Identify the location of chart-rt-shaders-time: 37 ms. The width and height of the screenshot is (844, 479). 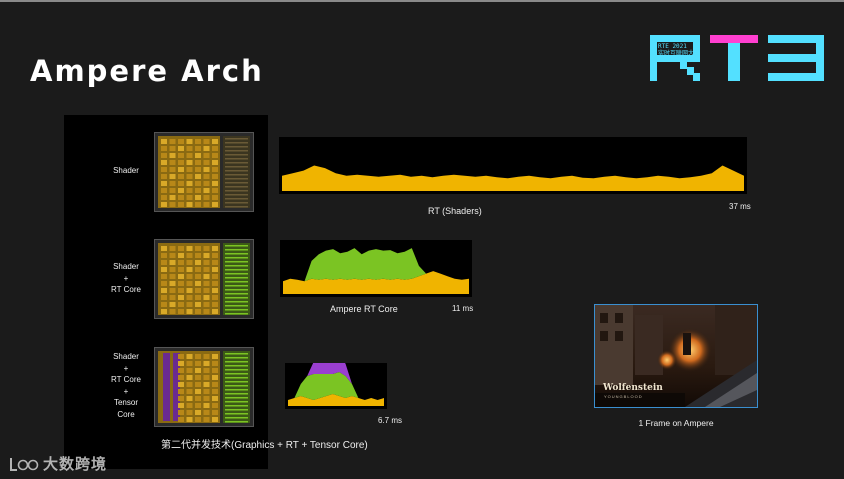
(740, 206).